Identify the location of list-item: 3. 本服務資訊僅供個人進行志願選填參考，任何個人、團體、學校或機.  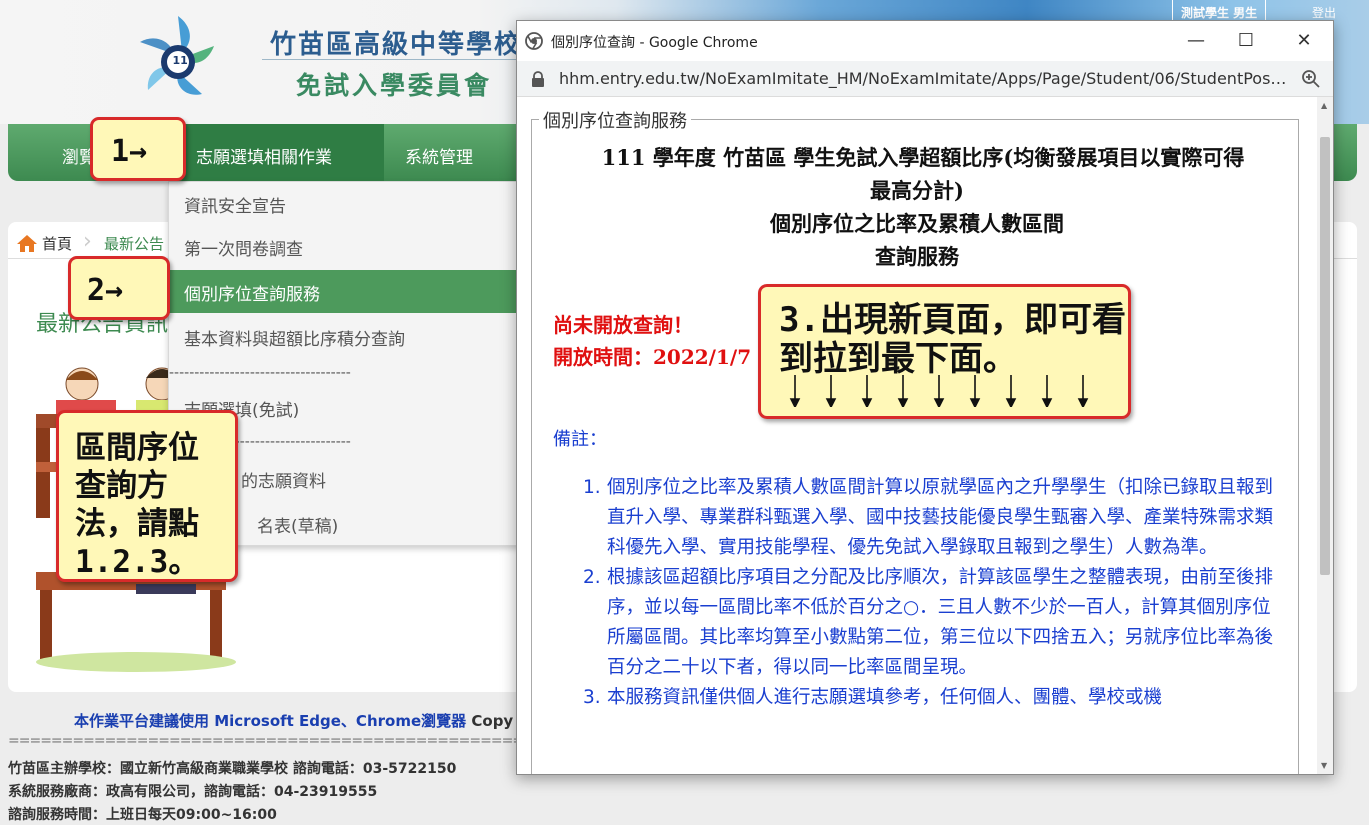
(923, 698).